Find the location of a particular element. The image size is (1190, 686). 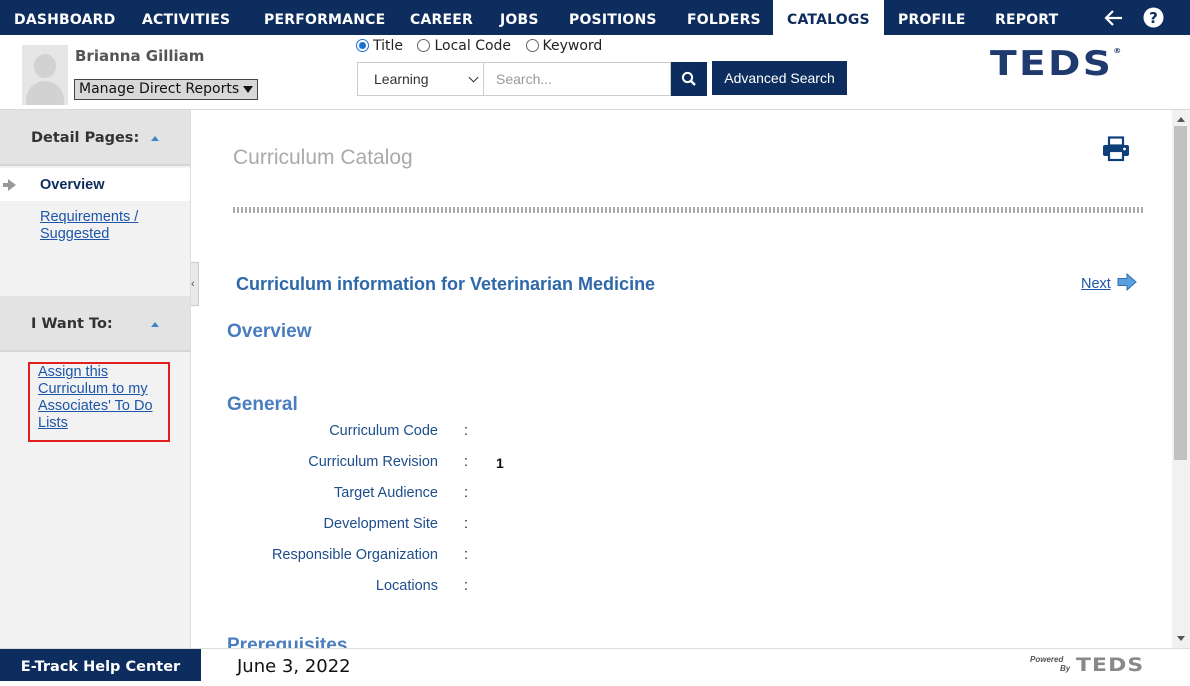

help-icon: ? is located at coordinates (1153, 17).